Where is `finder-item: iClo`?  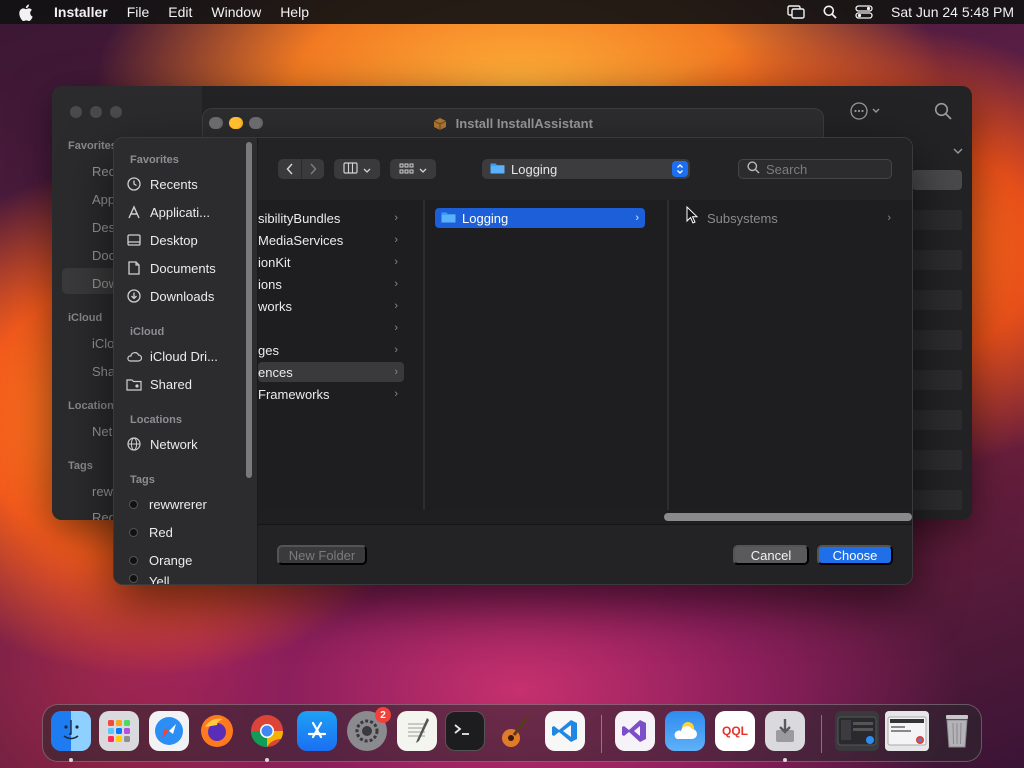 finder-item: iClo is located at coordinates (103, 343).